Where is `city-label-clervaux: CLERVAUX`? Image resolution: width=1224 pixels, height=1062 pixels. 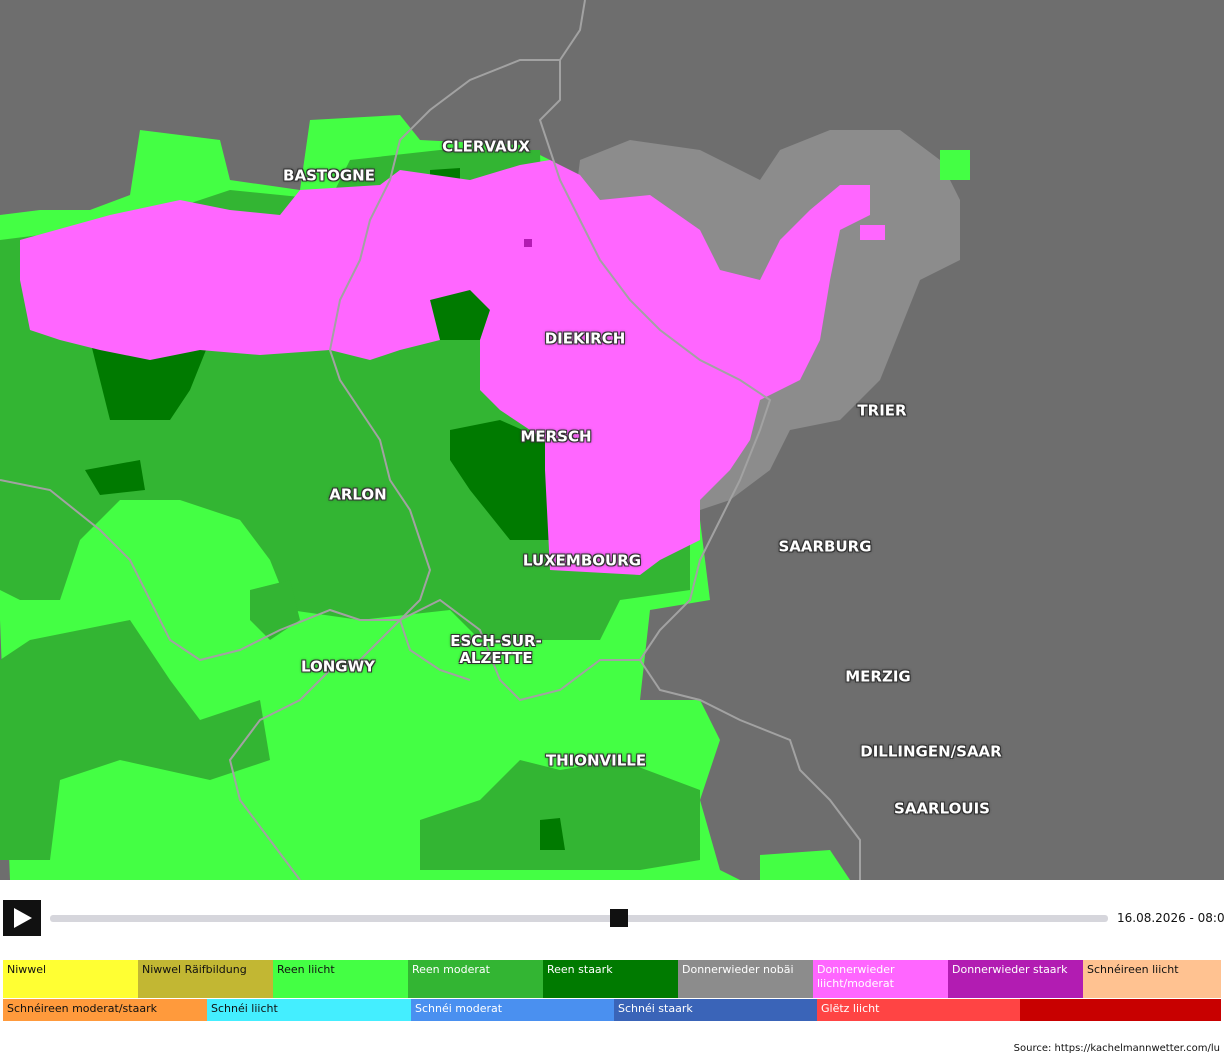
city-label-clervaux: CLERVAUX is located at coordinates (486, 146).